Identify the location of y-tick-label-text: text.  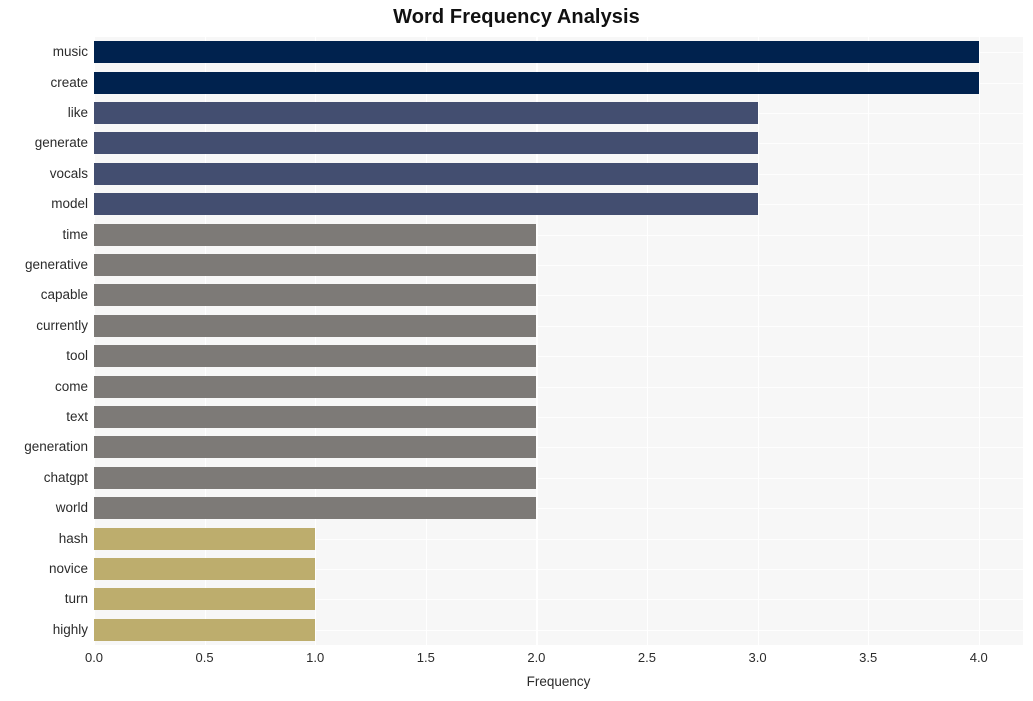
(77, 416).